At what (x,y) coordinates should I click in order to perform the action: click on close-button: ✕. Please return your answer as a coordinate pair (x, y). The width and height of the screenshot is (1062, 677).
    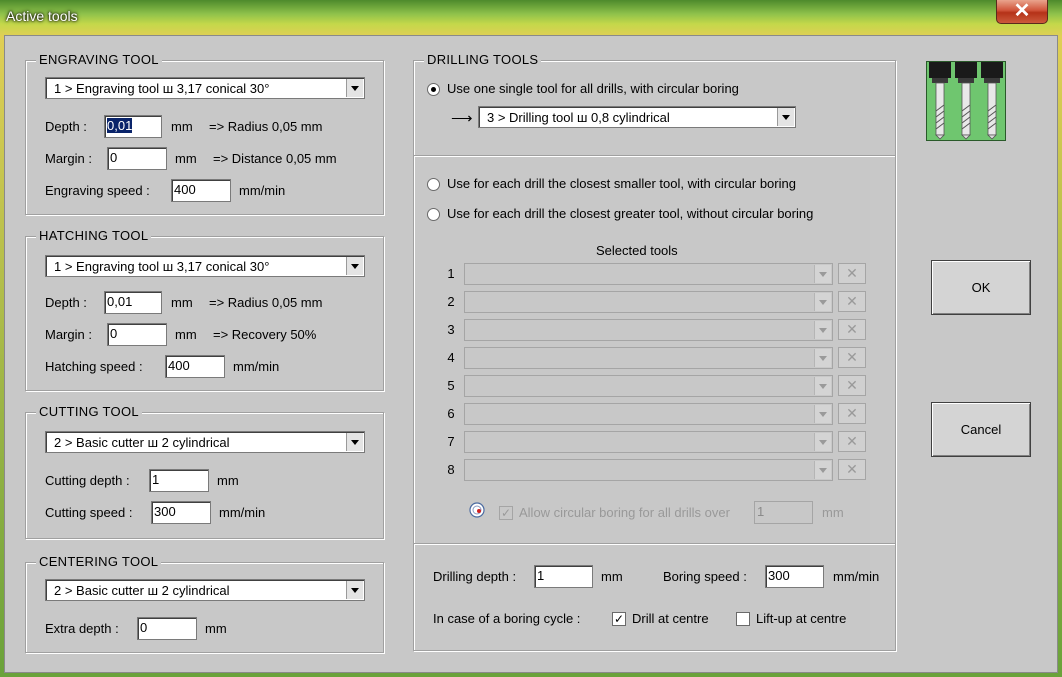
    Looking at the image, I should click on (1022, 12).